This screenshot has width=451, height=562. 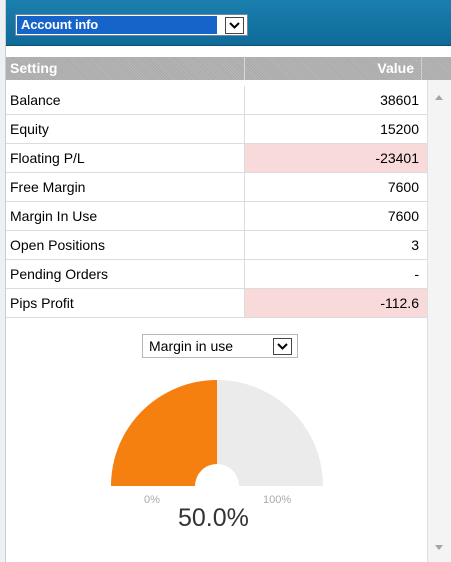 I want to click on account-info-dropdown: Account info, so click(x=131, y=25).